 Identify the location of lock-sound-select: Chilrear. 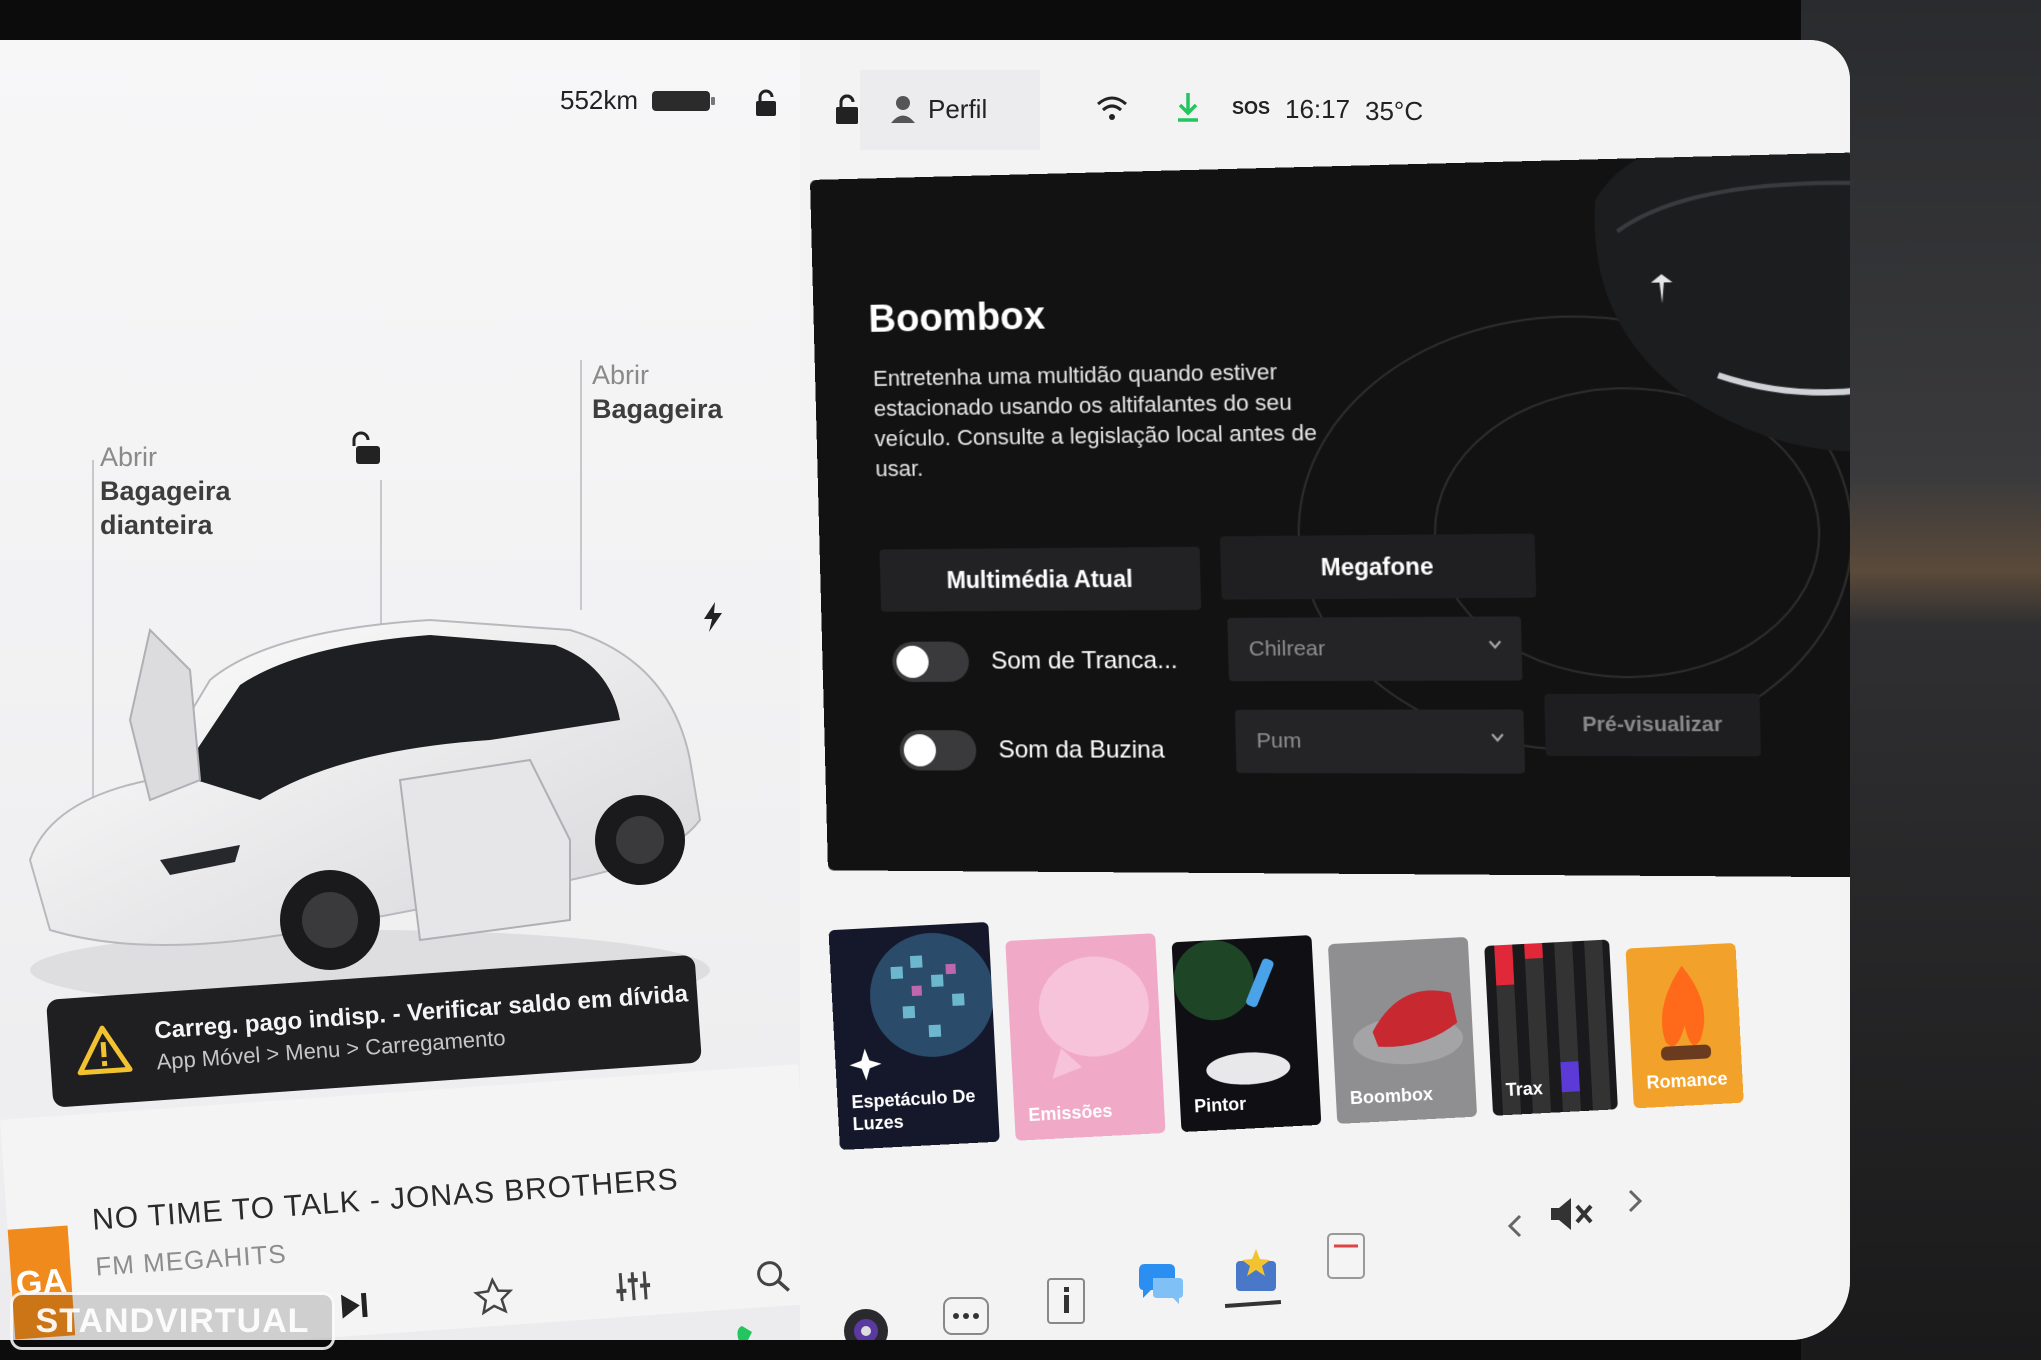
(1374, 648).